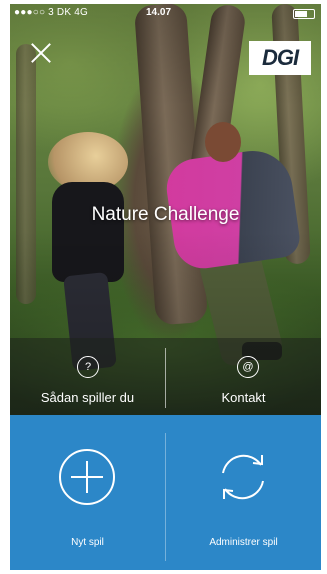  I want to click on status-bar: ●●●○○ 3 DK 4G 14.07, so click(165, 13).